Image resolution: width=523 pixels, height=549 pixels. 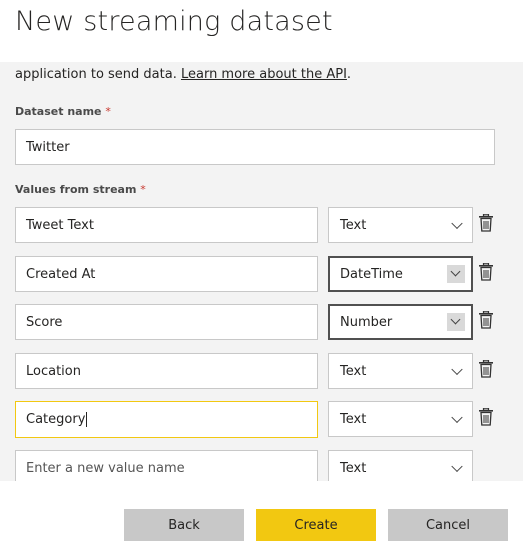 I want to click on value-name-input: Created At, so click(x=166, y=274).